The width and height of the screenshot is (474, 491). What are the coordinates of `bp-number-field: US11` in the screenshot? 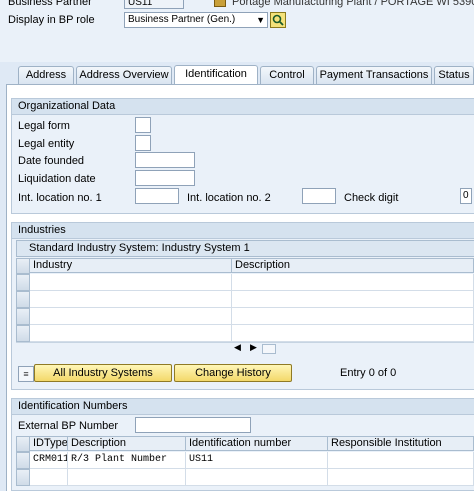 It's located at (154, 4).